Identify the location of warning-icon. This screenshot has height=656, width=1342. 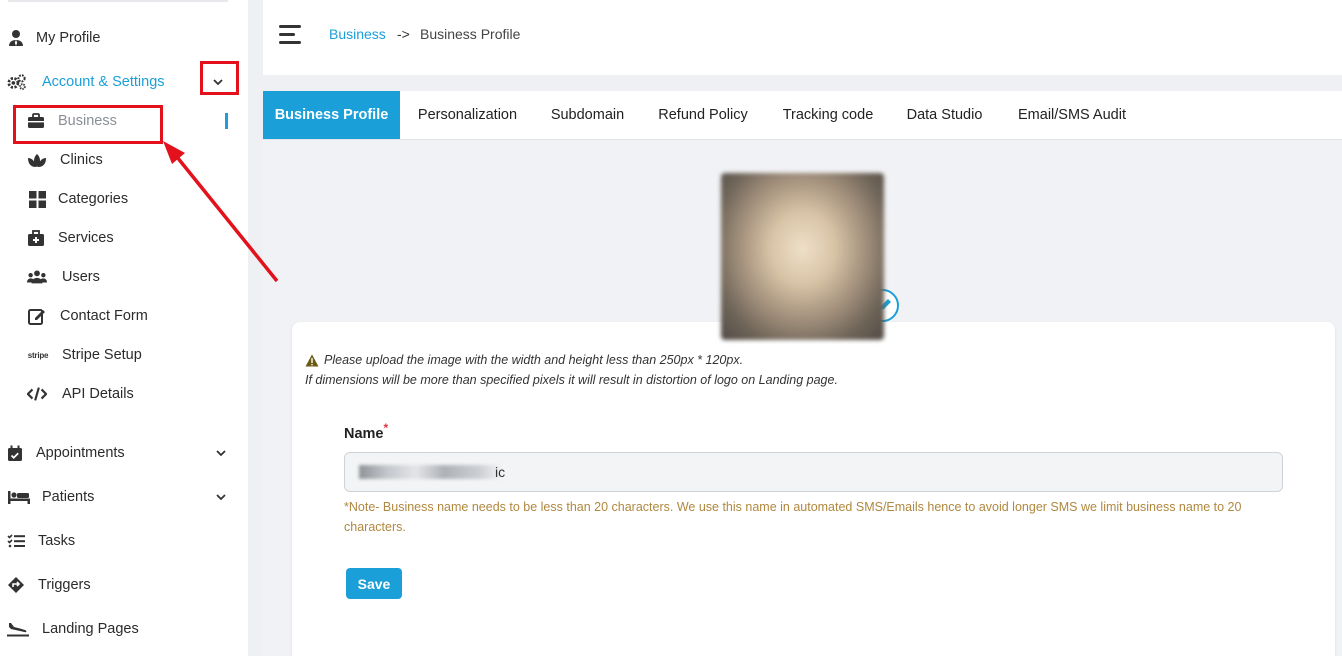
(312, 360).